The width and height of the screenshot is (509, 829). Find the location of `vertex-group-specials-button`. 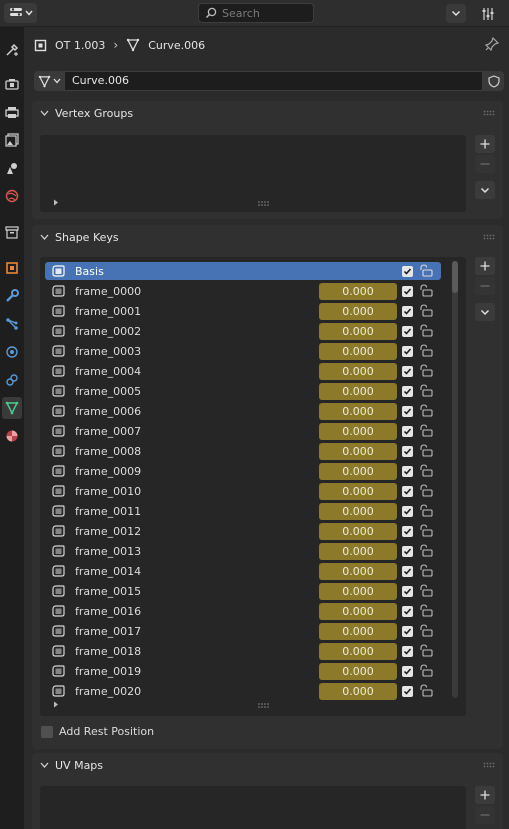

vertex-group-specials-button is located at coordinates (485, 190).